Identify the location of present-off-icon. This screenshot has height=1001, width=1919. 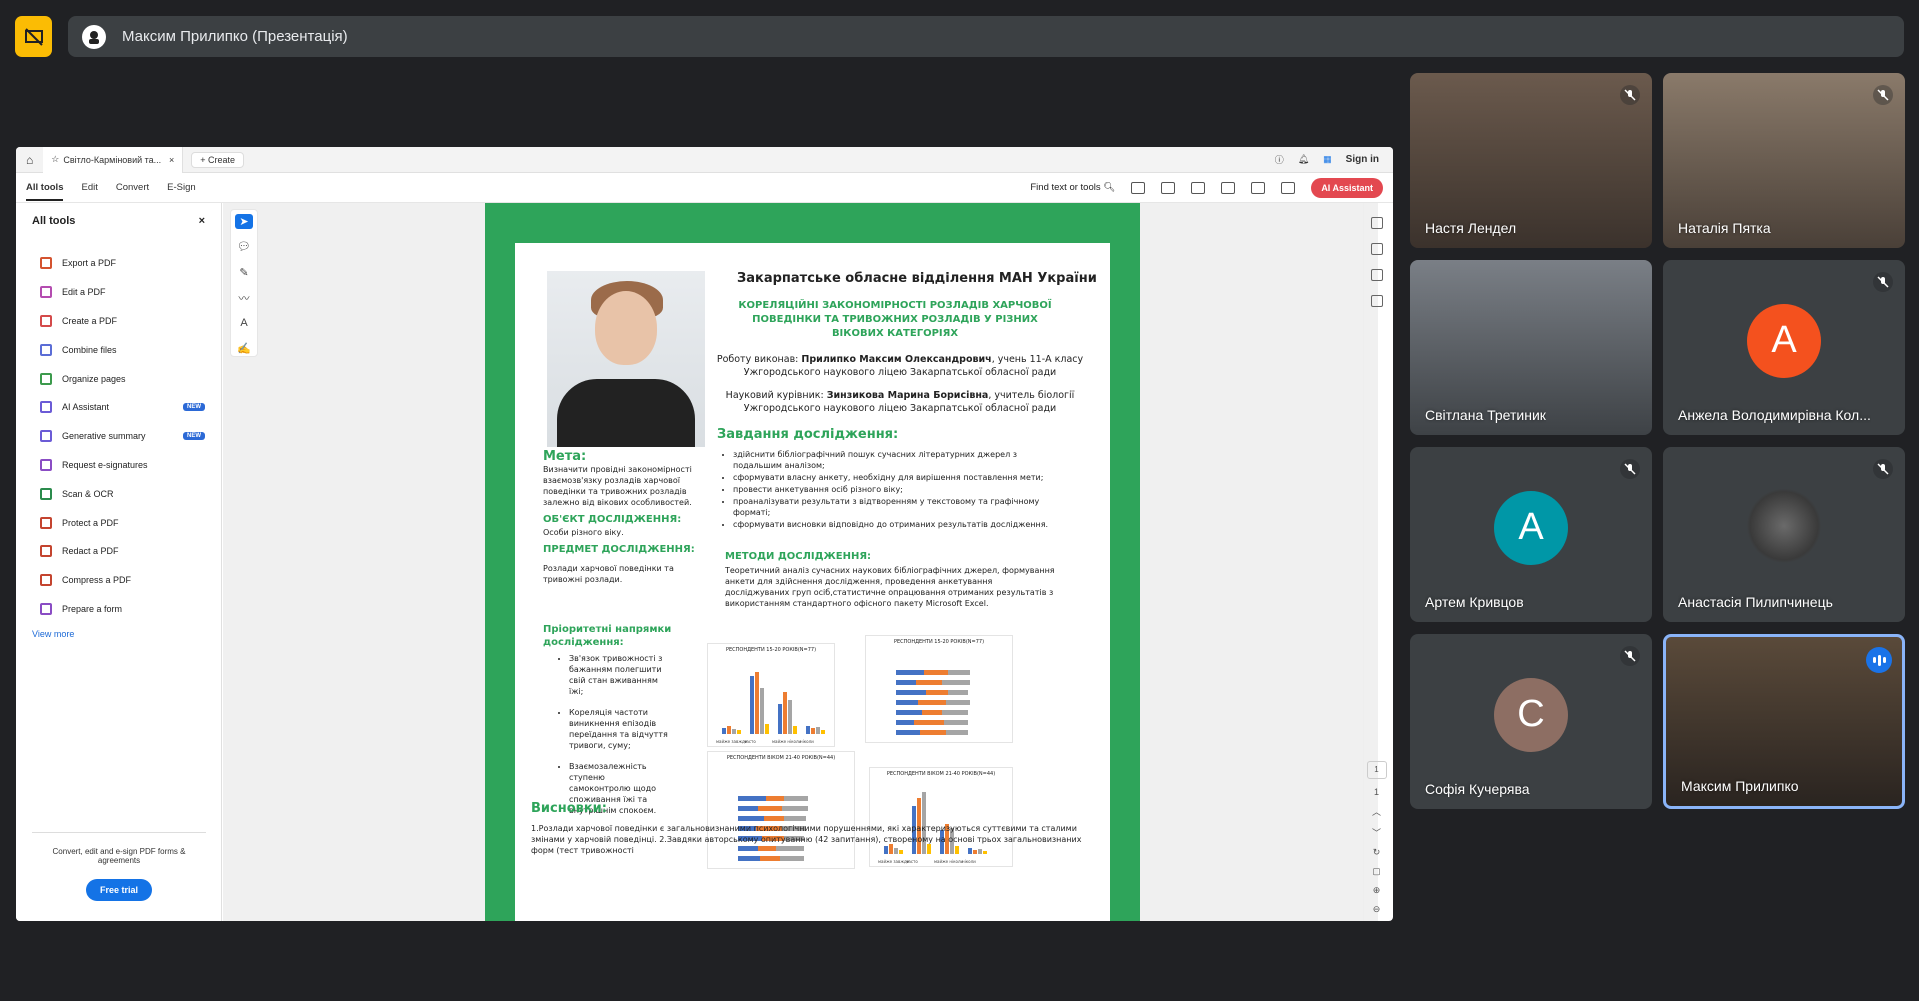
(33, 36).